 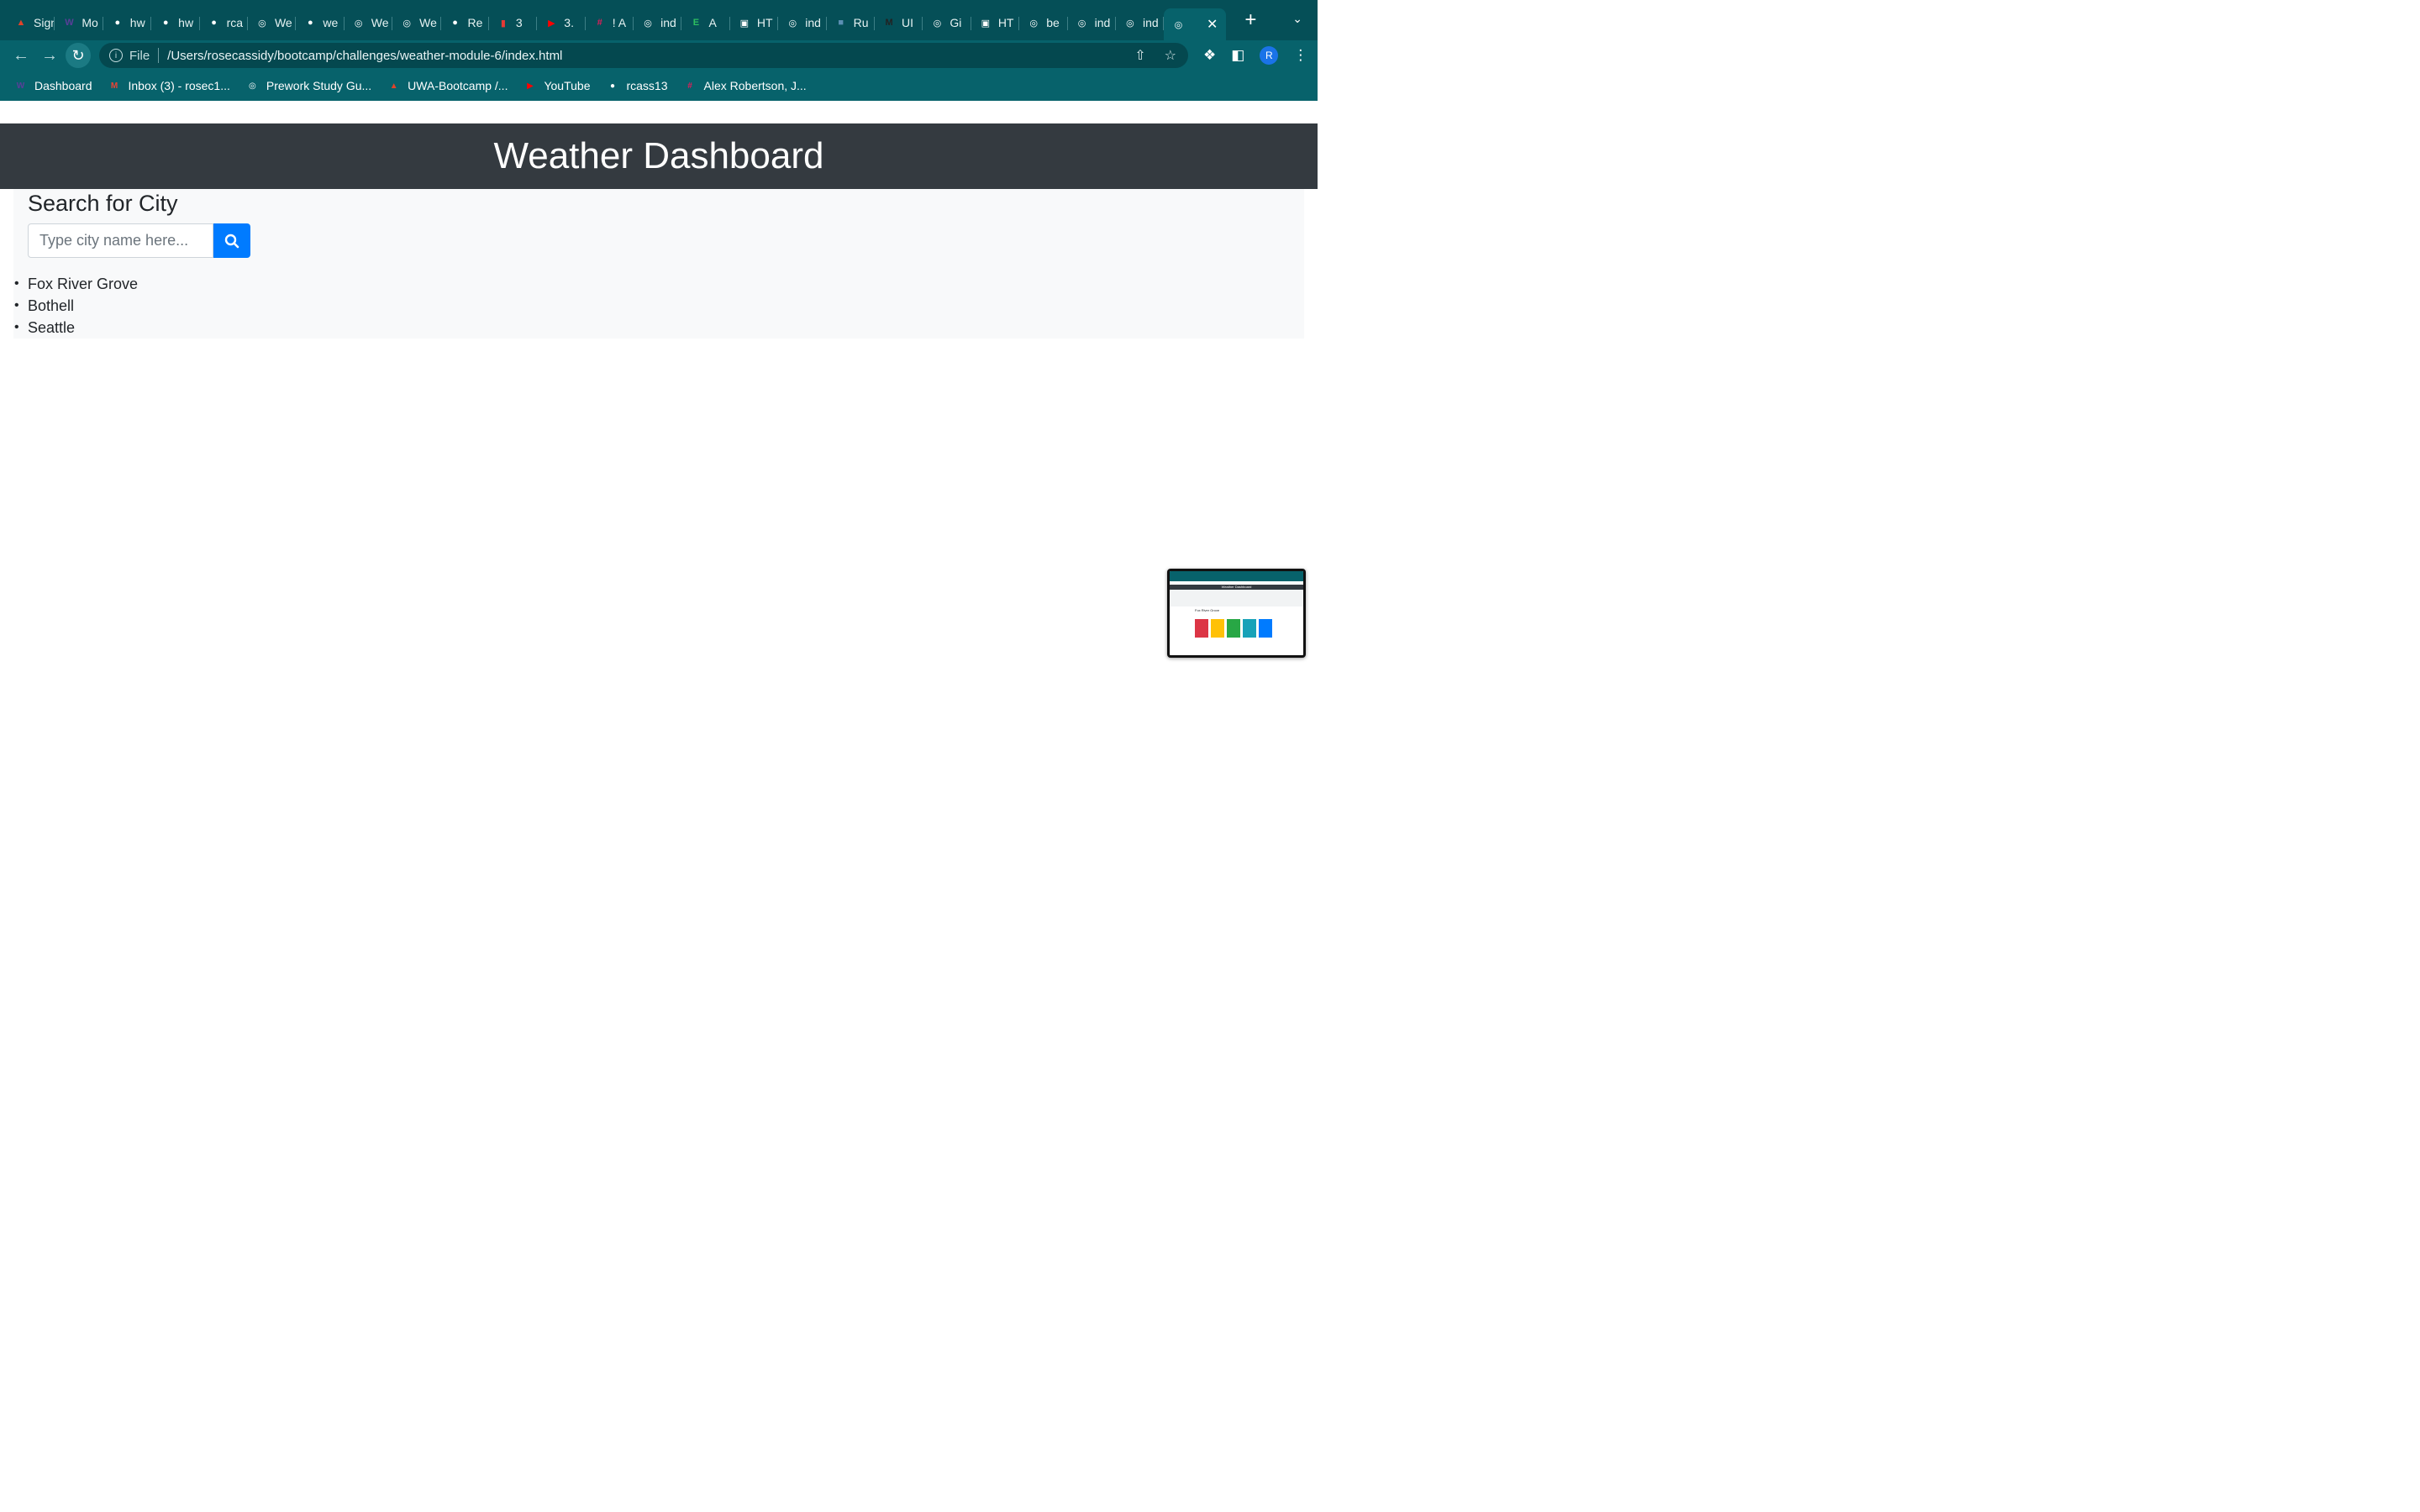 I want to click on history-city-item: Fox River Grove, so click(x=75, y=284).